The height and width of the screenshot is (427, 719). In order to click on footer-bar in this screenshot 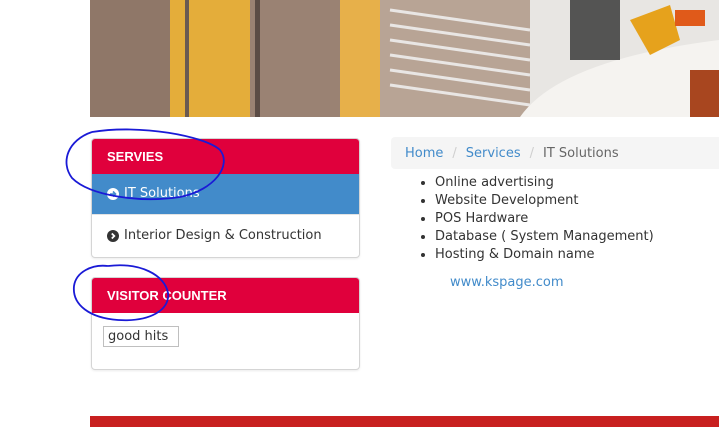, I will do `click(404, 421)`.